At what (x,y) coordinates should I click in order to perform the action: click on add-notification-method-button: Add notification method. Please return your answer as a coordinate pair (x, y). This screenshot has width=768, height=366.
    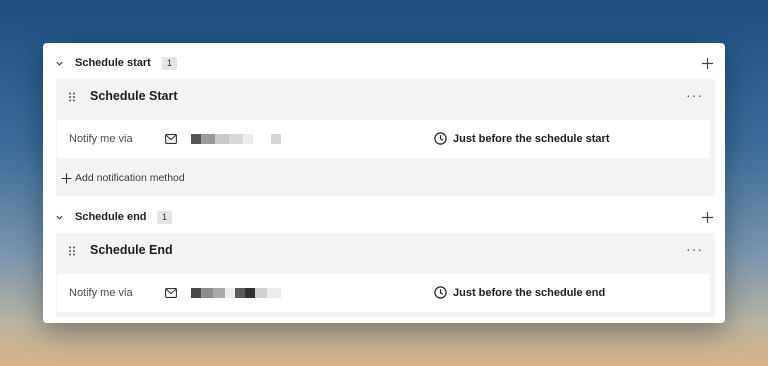
    Looking at the image, I should click on (123, 178).